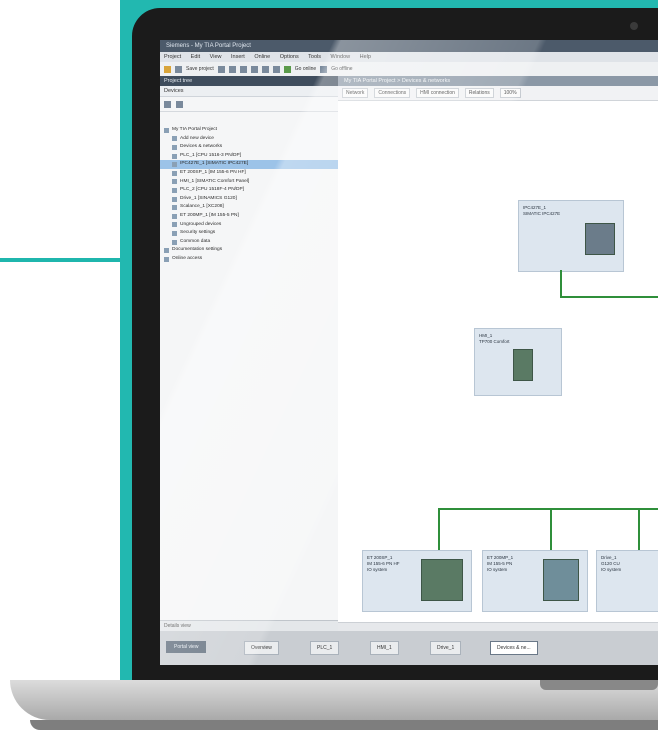  What do you see at coordinates (174, 233) in the screenshot?
I see `shield-icon` at bounding box center [174, 233].